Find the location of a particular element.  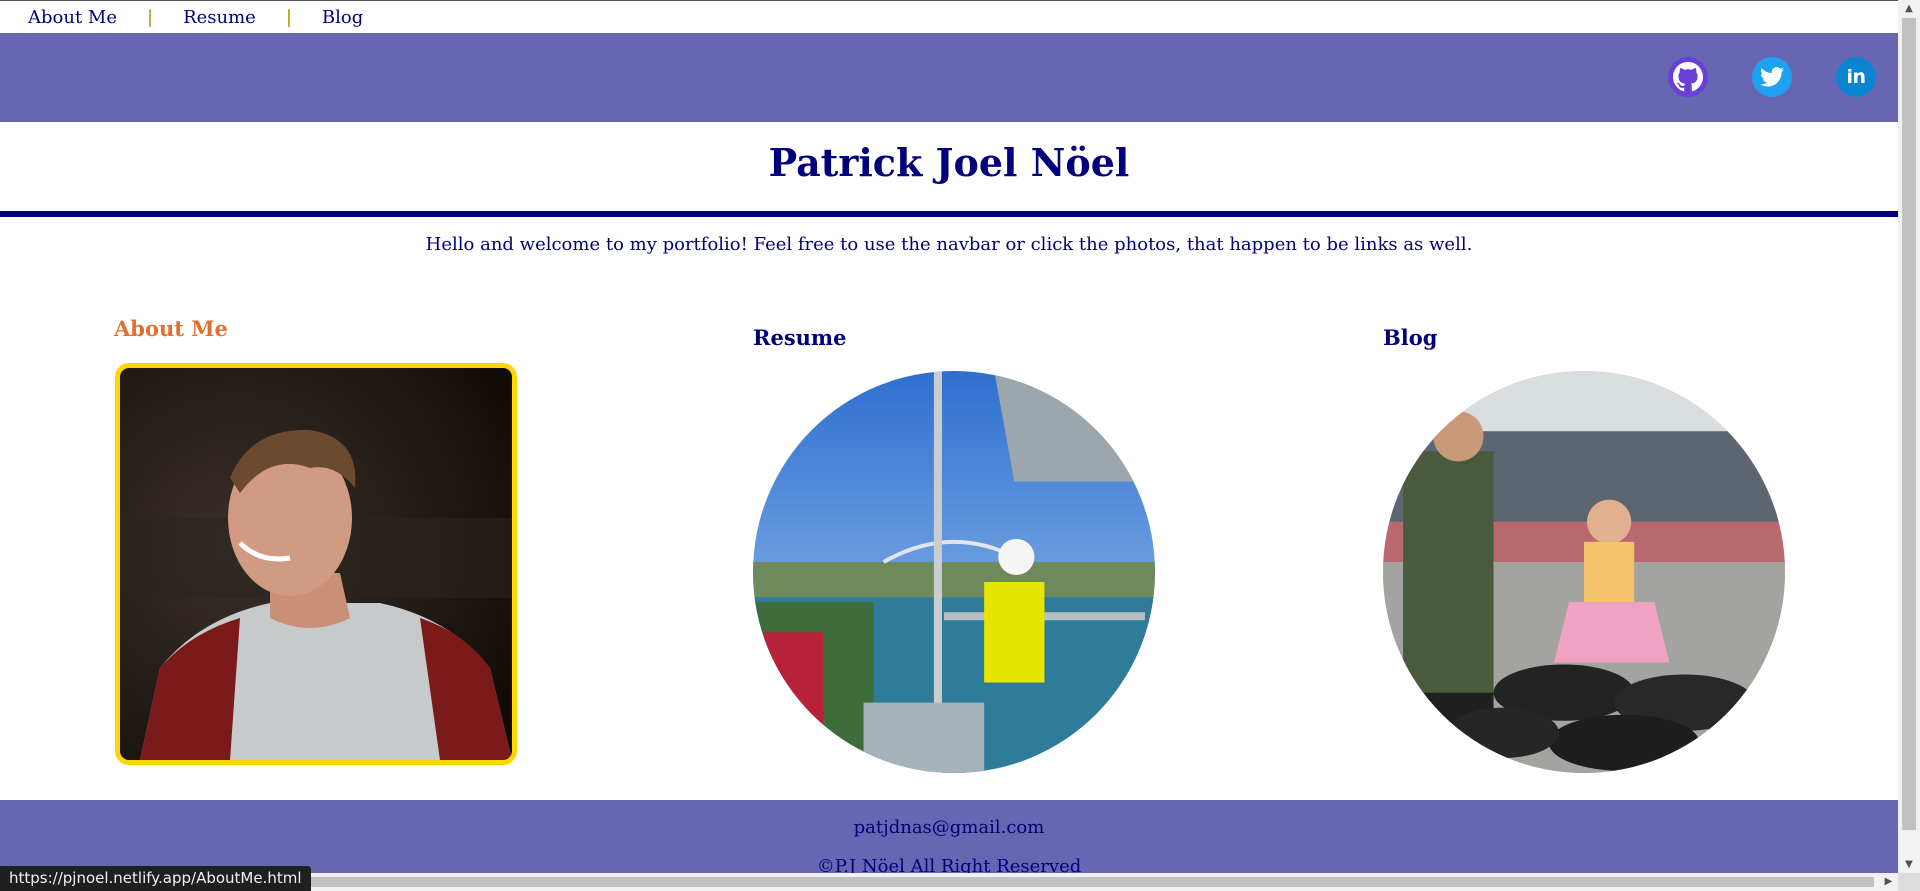

link-status-bar: https://pjnoel.netlify.app/AboutMe.html is located at coordinates (155, 878).